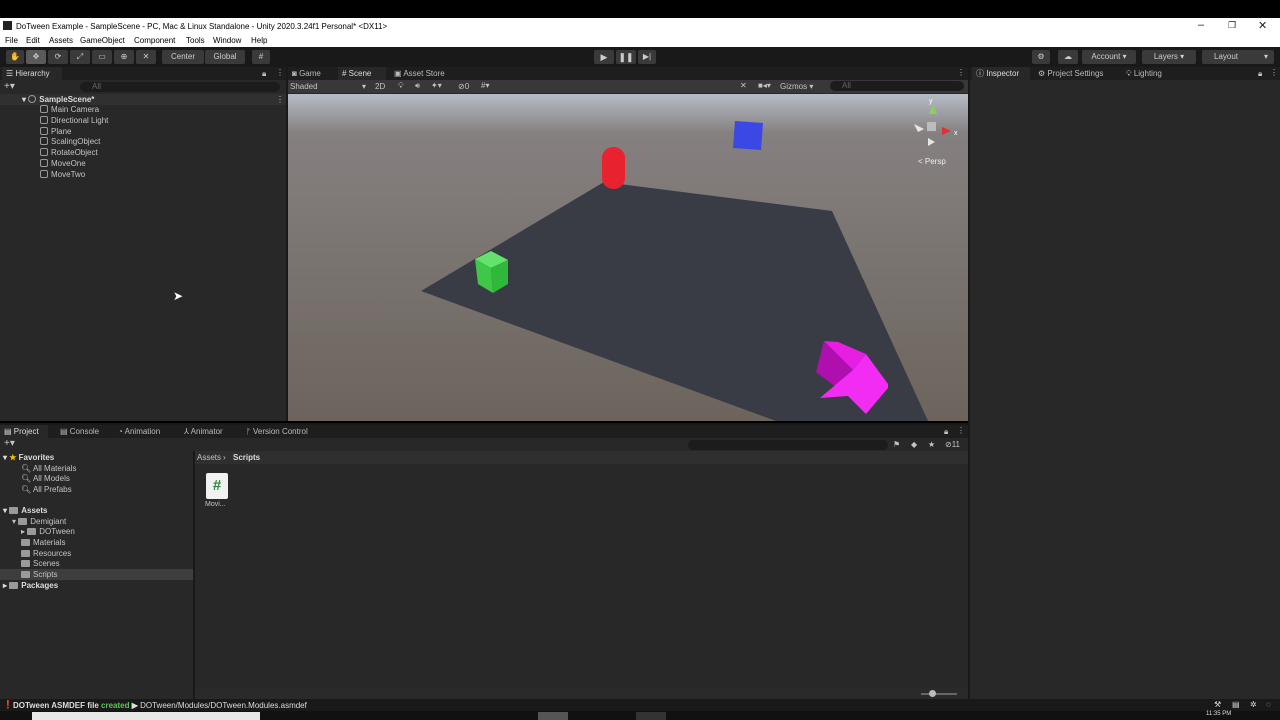 This screenshot has height=720, width=1280. Describe the element at coordinates (800, 86) in the screenshot. I see `gizmos-dropdown: Gizmos ▾` at that location.